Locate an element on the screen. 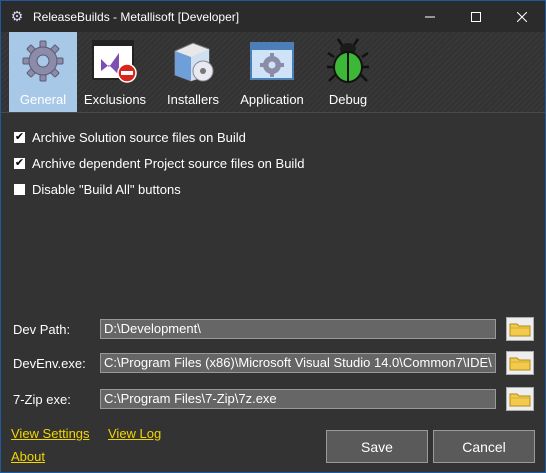  devenv-label: DevEnv.exe: is located at coordinates (49, 363).